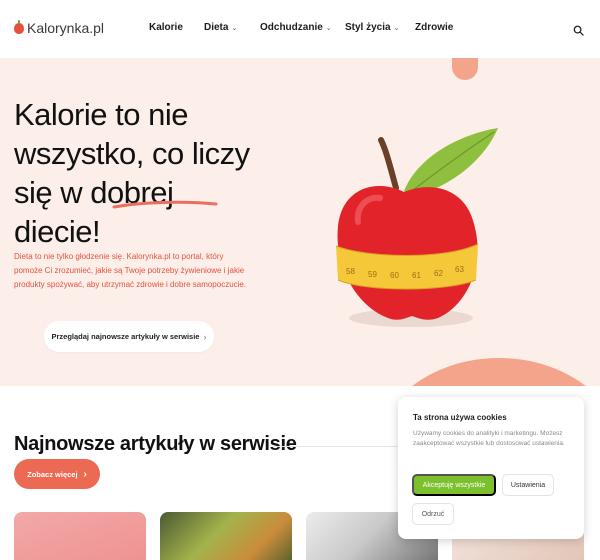 This screenshot has width=600, height=560. What do you see at coordinates (416, 227) in the screenshot?
I see `apple-with-measuring-tape-illustration: 58 59 60 61 62 63` at bounding box center [416, 227].